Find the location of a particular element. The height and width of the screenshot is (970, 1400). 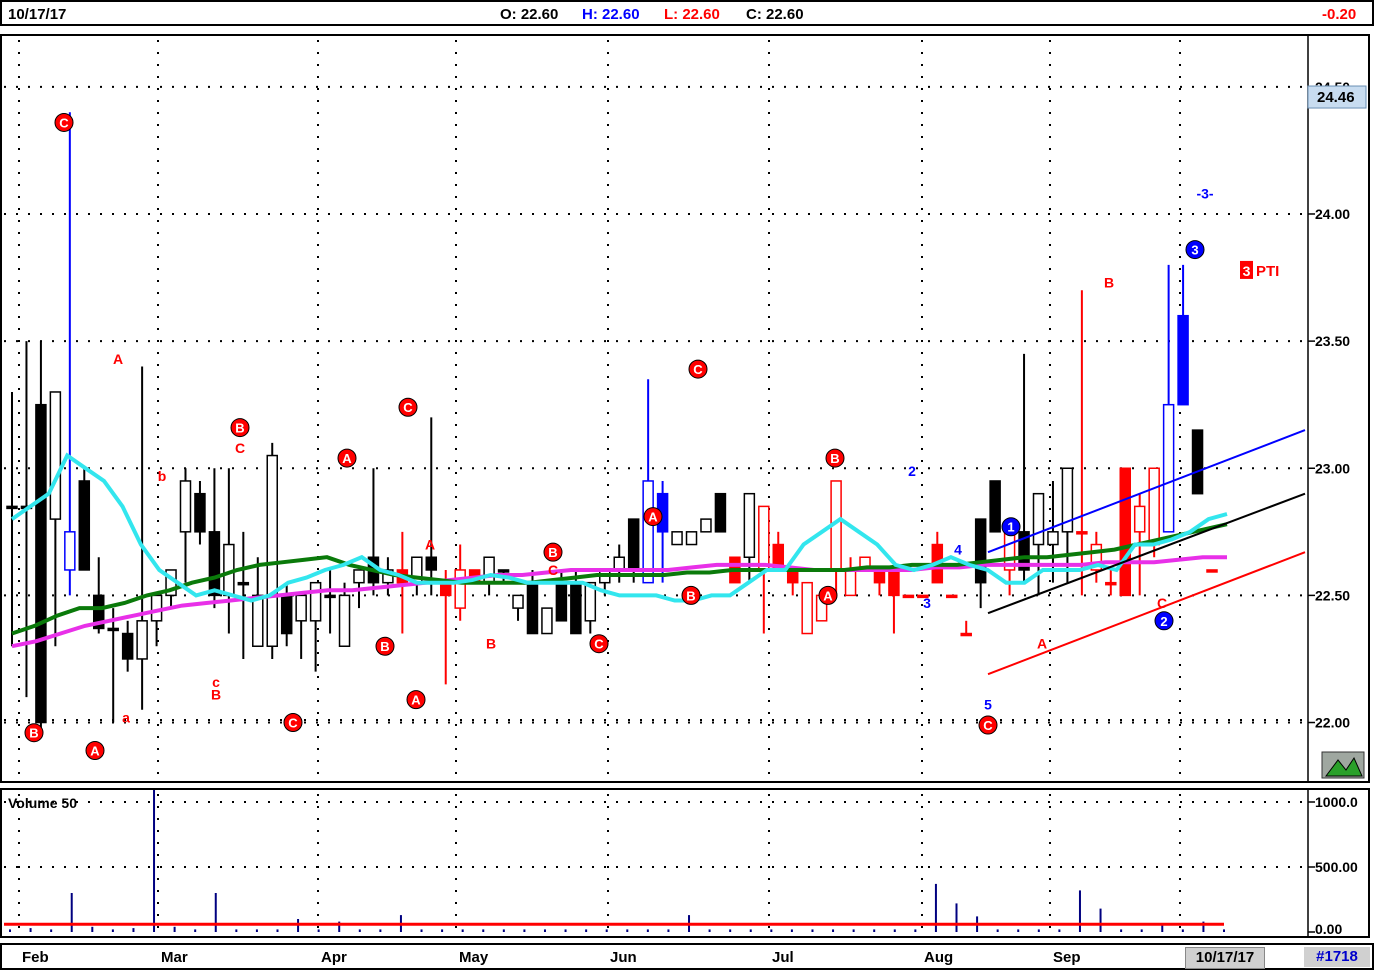

pti-badge-label: PTI is located at coordinates (1267, 271).